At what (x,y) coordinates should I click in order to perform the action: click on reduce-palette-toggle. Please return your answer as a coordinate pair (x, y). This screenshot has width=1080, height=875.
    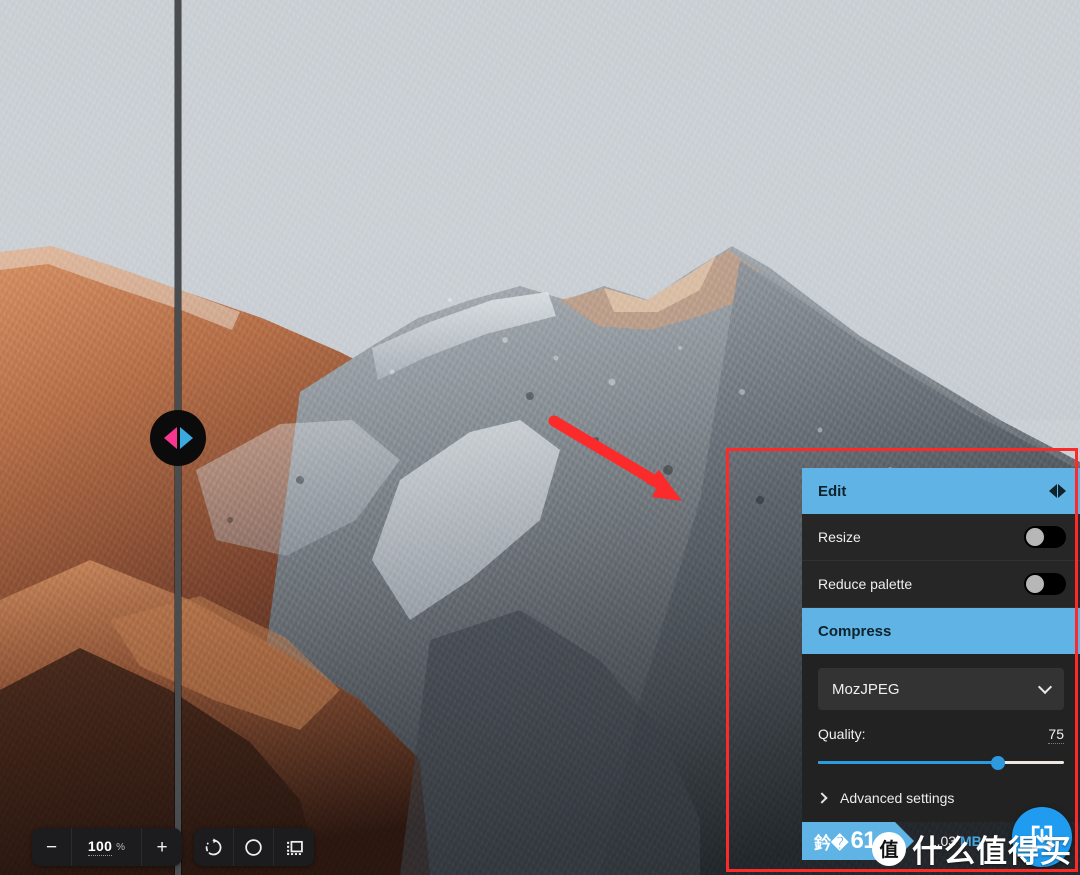
    Looking at the image, I should click on (1045, 584).